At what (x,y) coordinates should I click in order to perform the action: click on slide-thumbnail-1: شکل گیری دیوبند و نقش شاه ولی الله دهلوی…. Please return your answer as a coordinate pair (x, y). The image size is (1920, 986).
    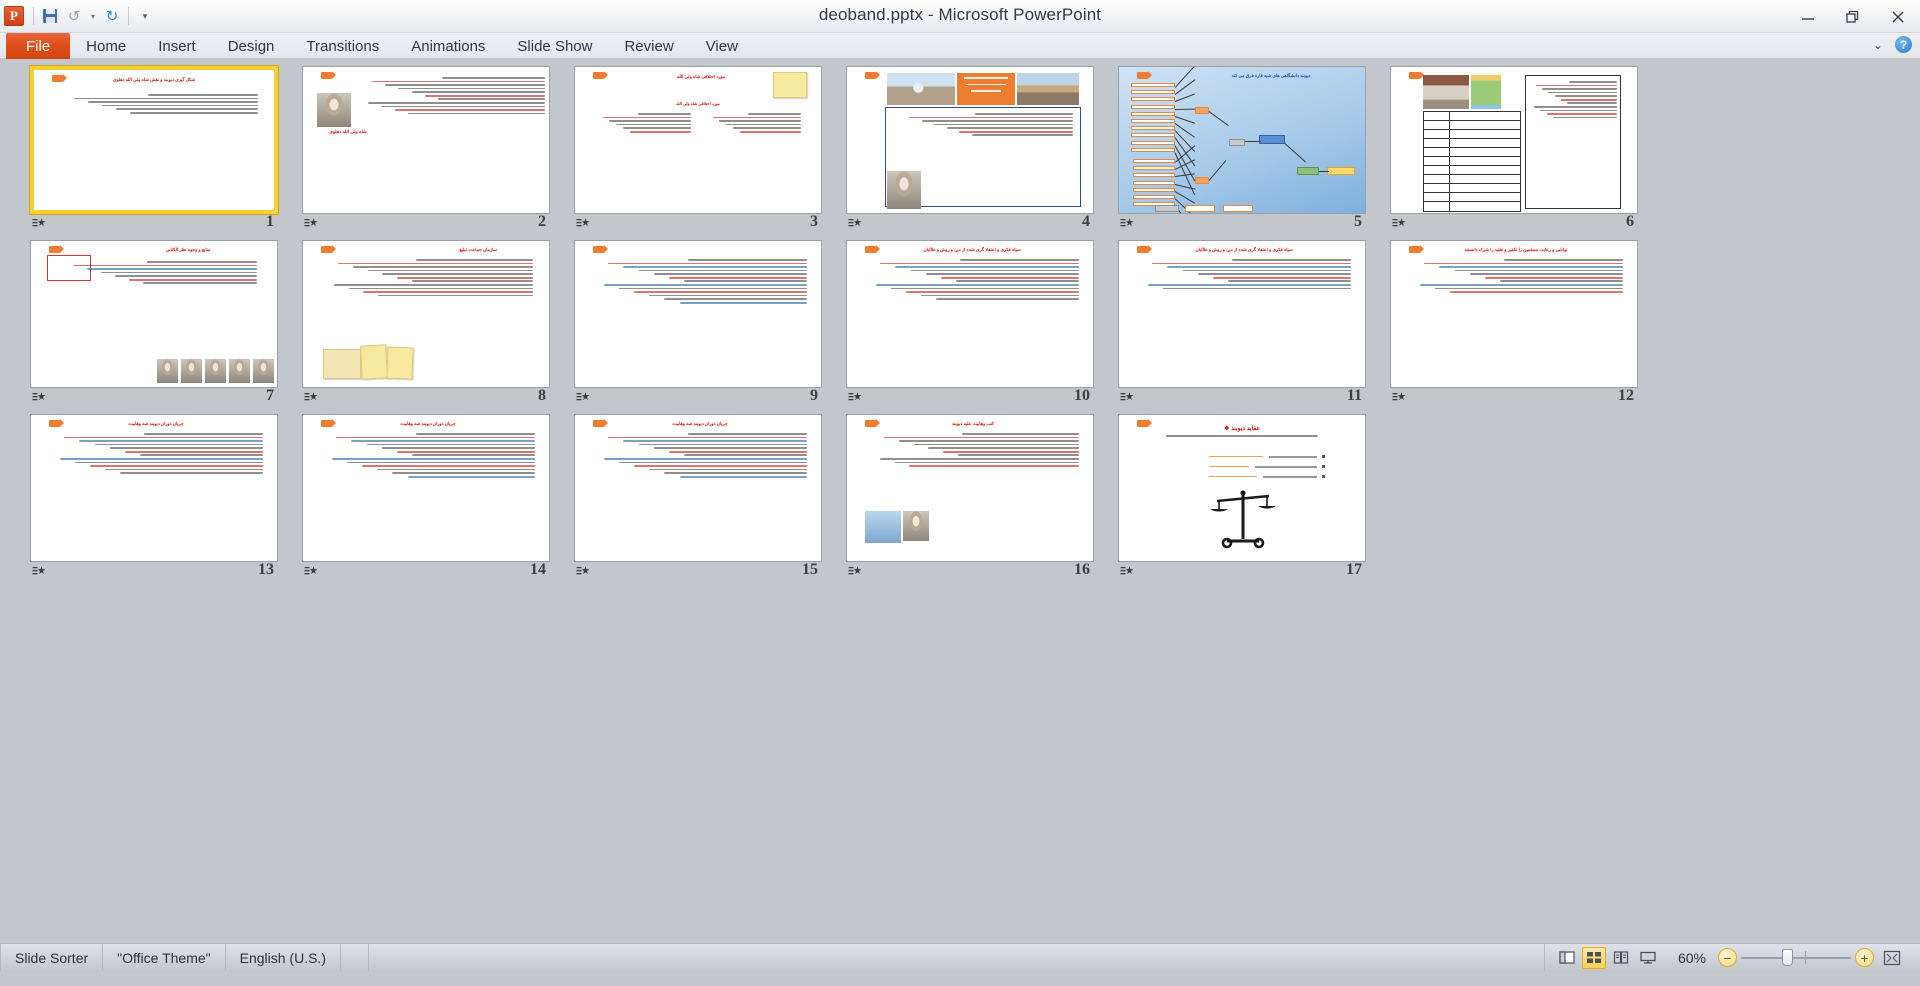
    Looking at the image, I should click on (154, 151).